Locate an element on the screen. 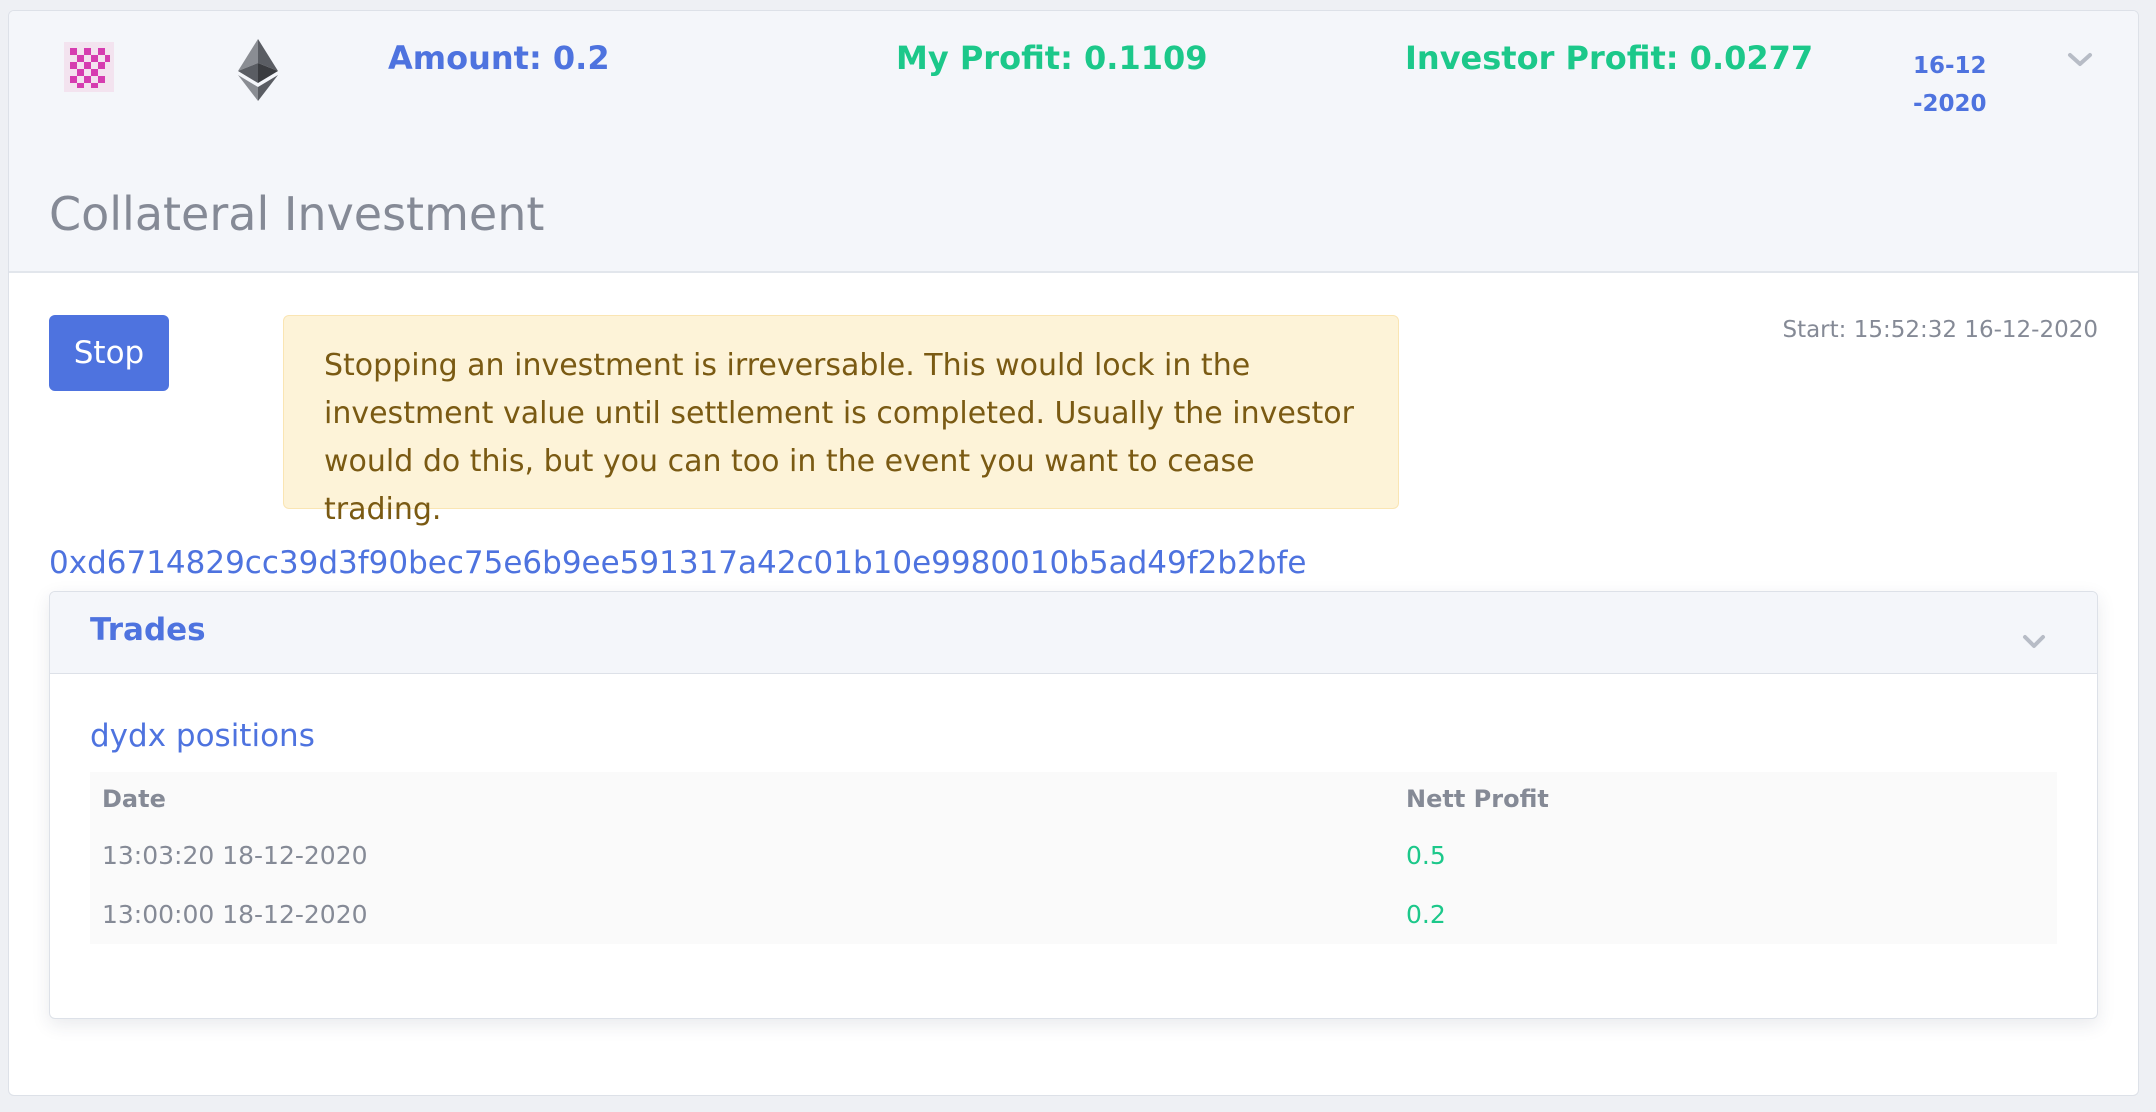  section-title: Collateral Investment is located at coordinates (297, 214).